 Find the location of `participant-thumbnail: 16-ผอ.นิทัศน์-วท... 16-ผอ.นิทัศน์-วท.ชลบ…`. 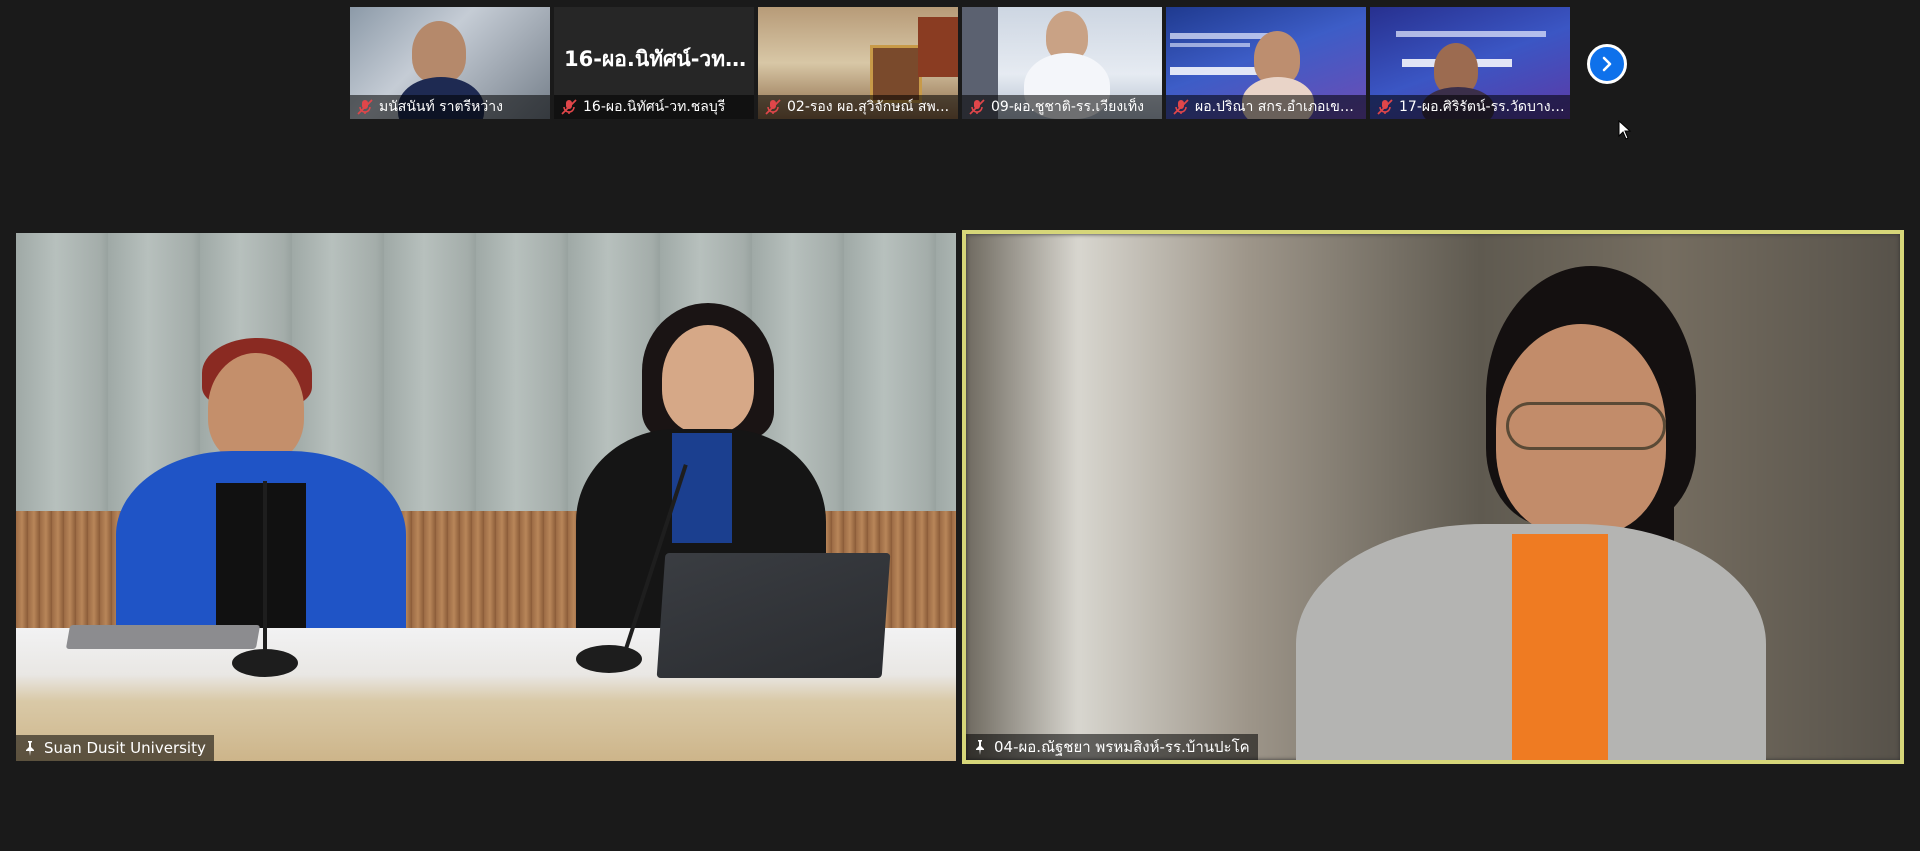

participant-thumbnail: 16-ผอ.นิทัศน์-วท... 16-ผอ.นิทัศน์-วท.ชลบ… is located at coordinates (654, 63).